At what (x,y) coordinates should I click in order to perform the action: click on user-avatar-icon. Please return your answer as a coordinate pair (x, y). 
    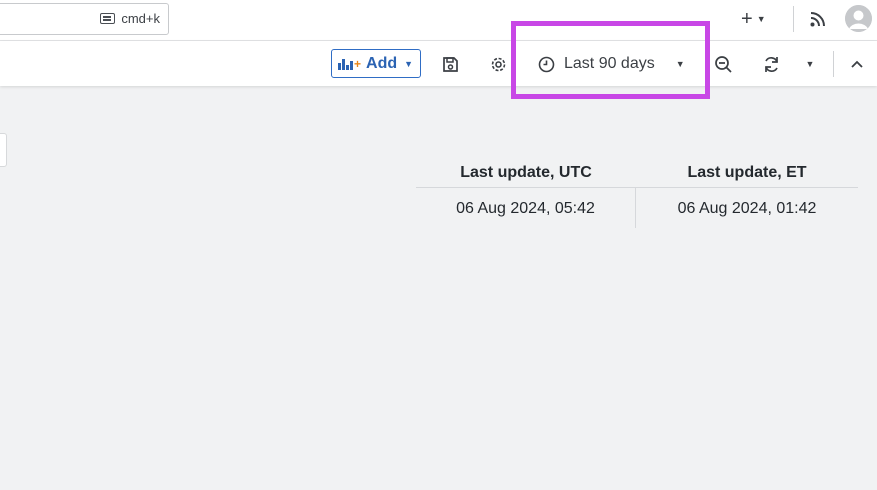
    Looking at the image, I should click on (858, 18).